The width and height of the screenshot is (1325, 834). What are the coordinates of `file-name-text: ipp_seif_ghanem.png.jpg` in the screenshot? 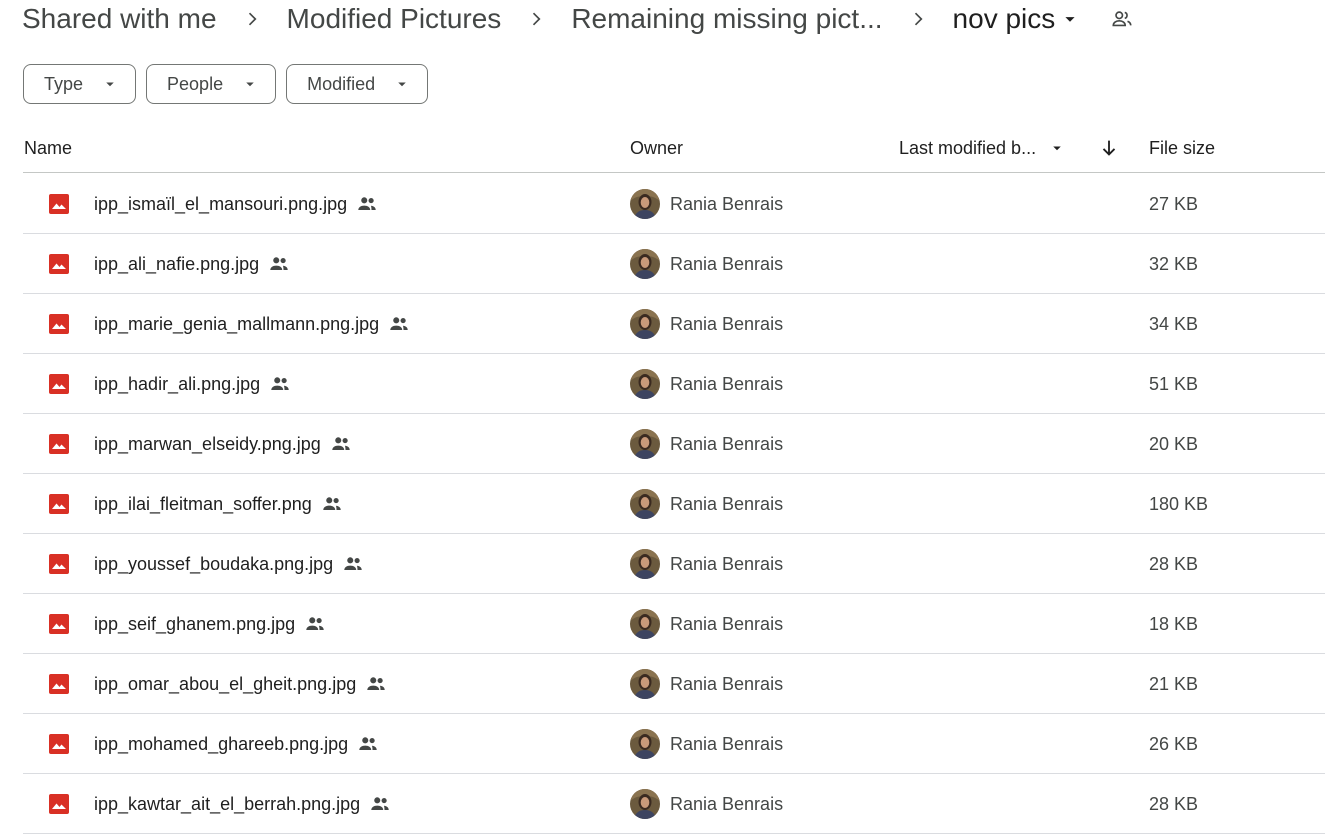 It's located at (195, 623).